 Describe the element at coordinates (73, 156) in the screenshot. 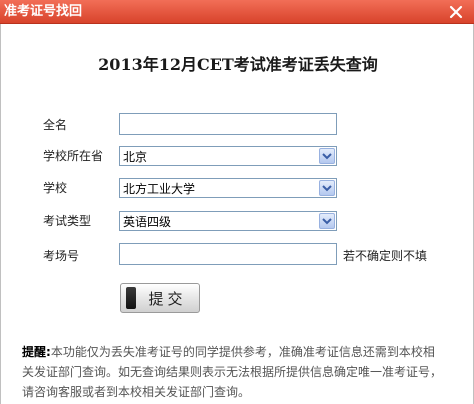

I see `province-label: 学校所在省` at that location.